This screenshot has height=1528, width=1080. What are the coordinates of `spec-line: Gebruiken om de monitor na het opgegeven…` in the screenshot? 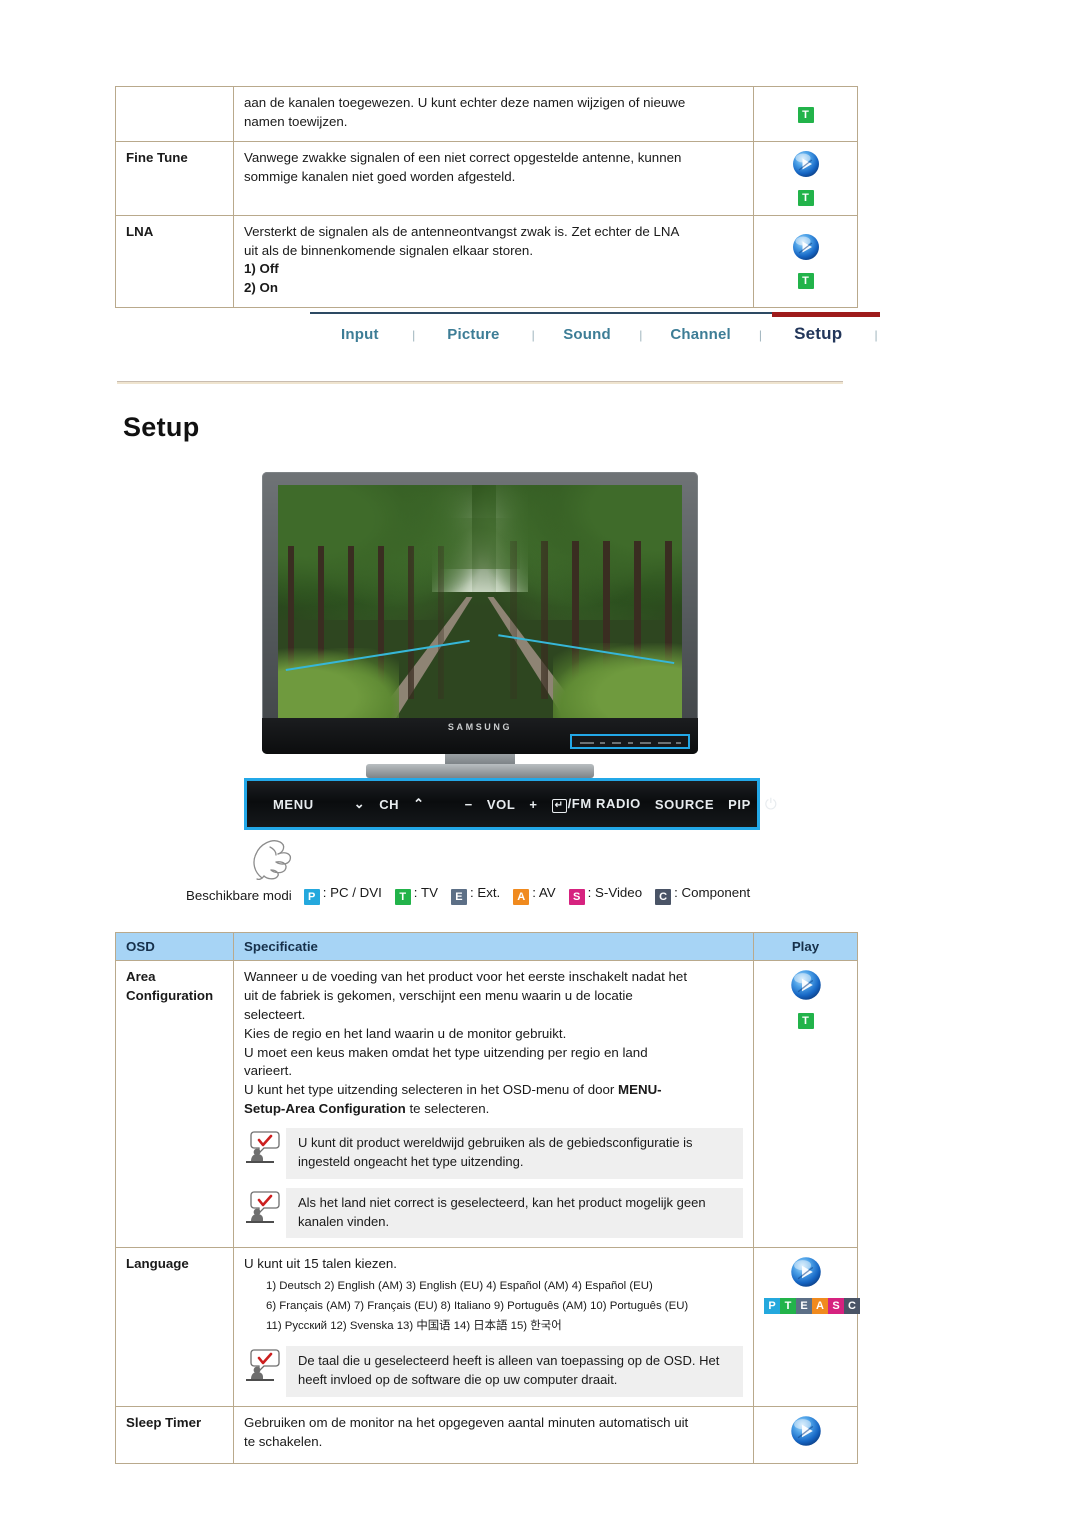 It's located at (466, 1422).